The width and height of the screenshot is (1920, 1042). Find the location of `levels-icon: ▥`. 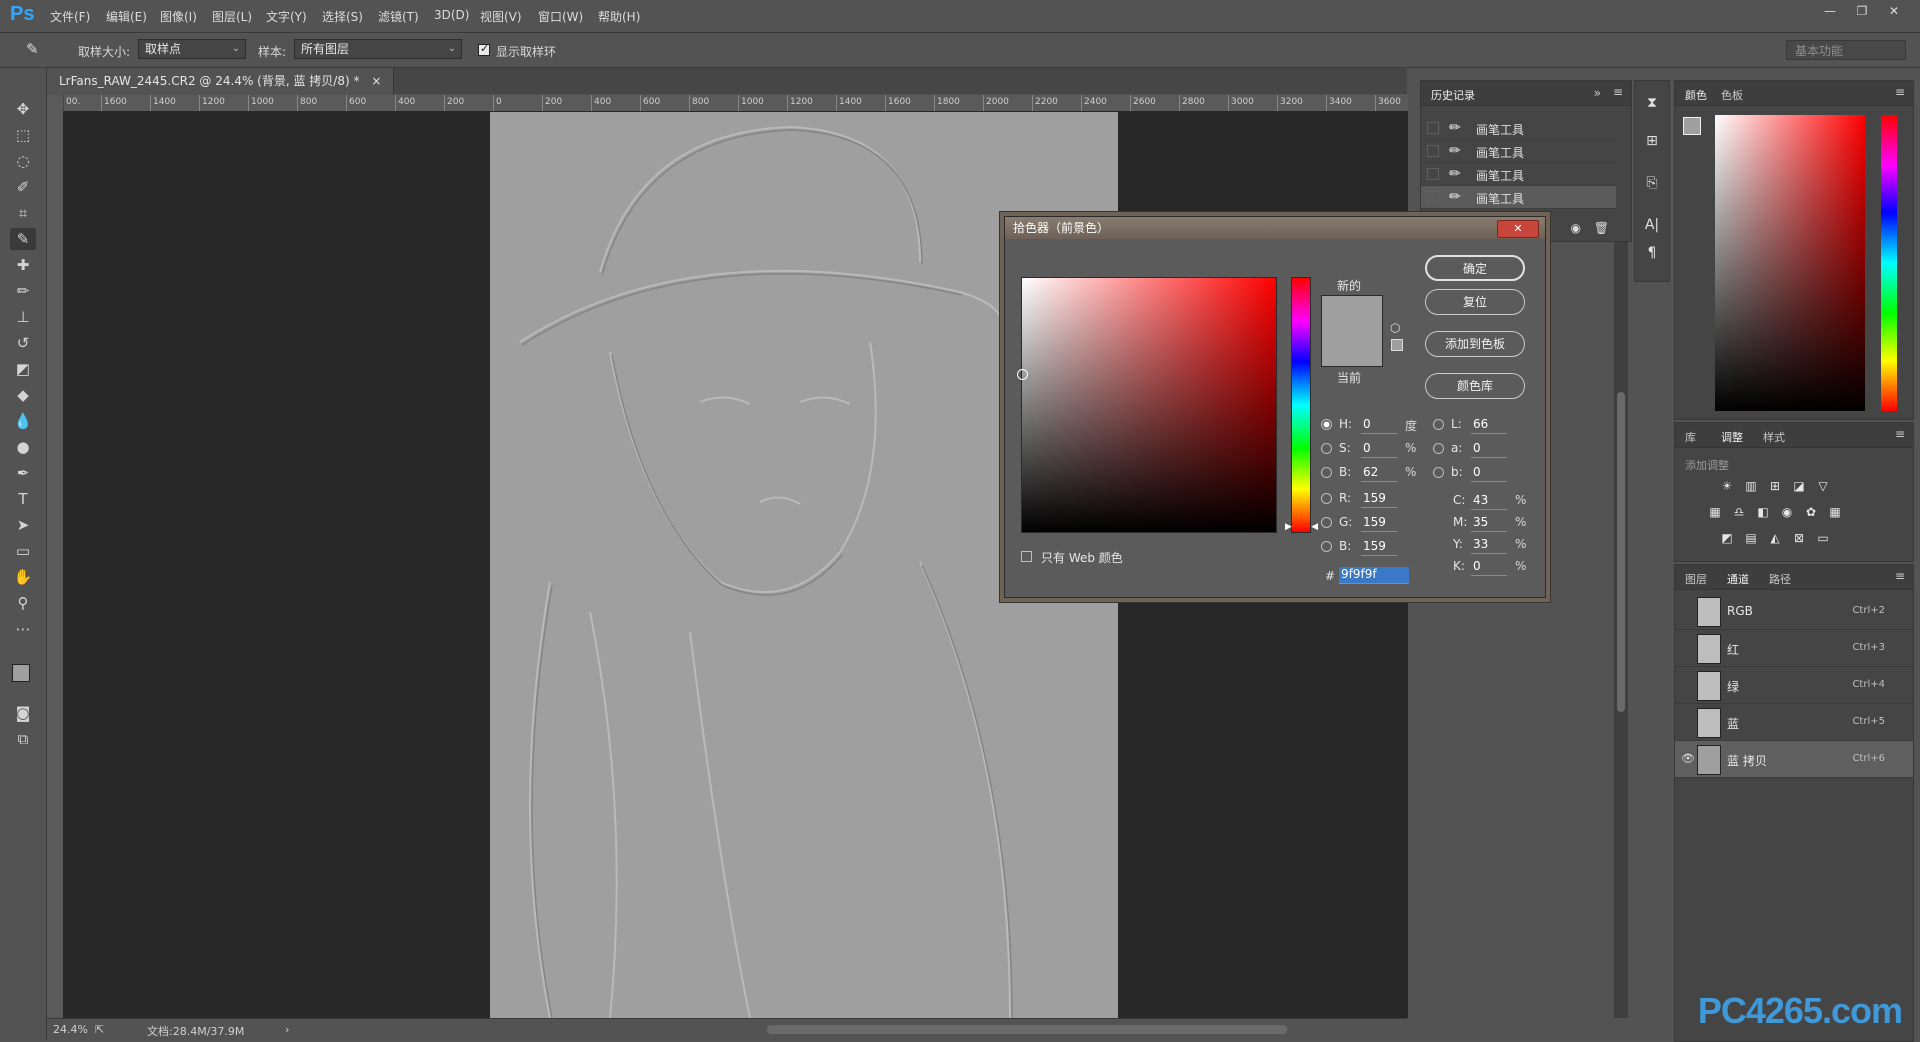

levels-icon: ▥ is located at coordinates (1751, 486).